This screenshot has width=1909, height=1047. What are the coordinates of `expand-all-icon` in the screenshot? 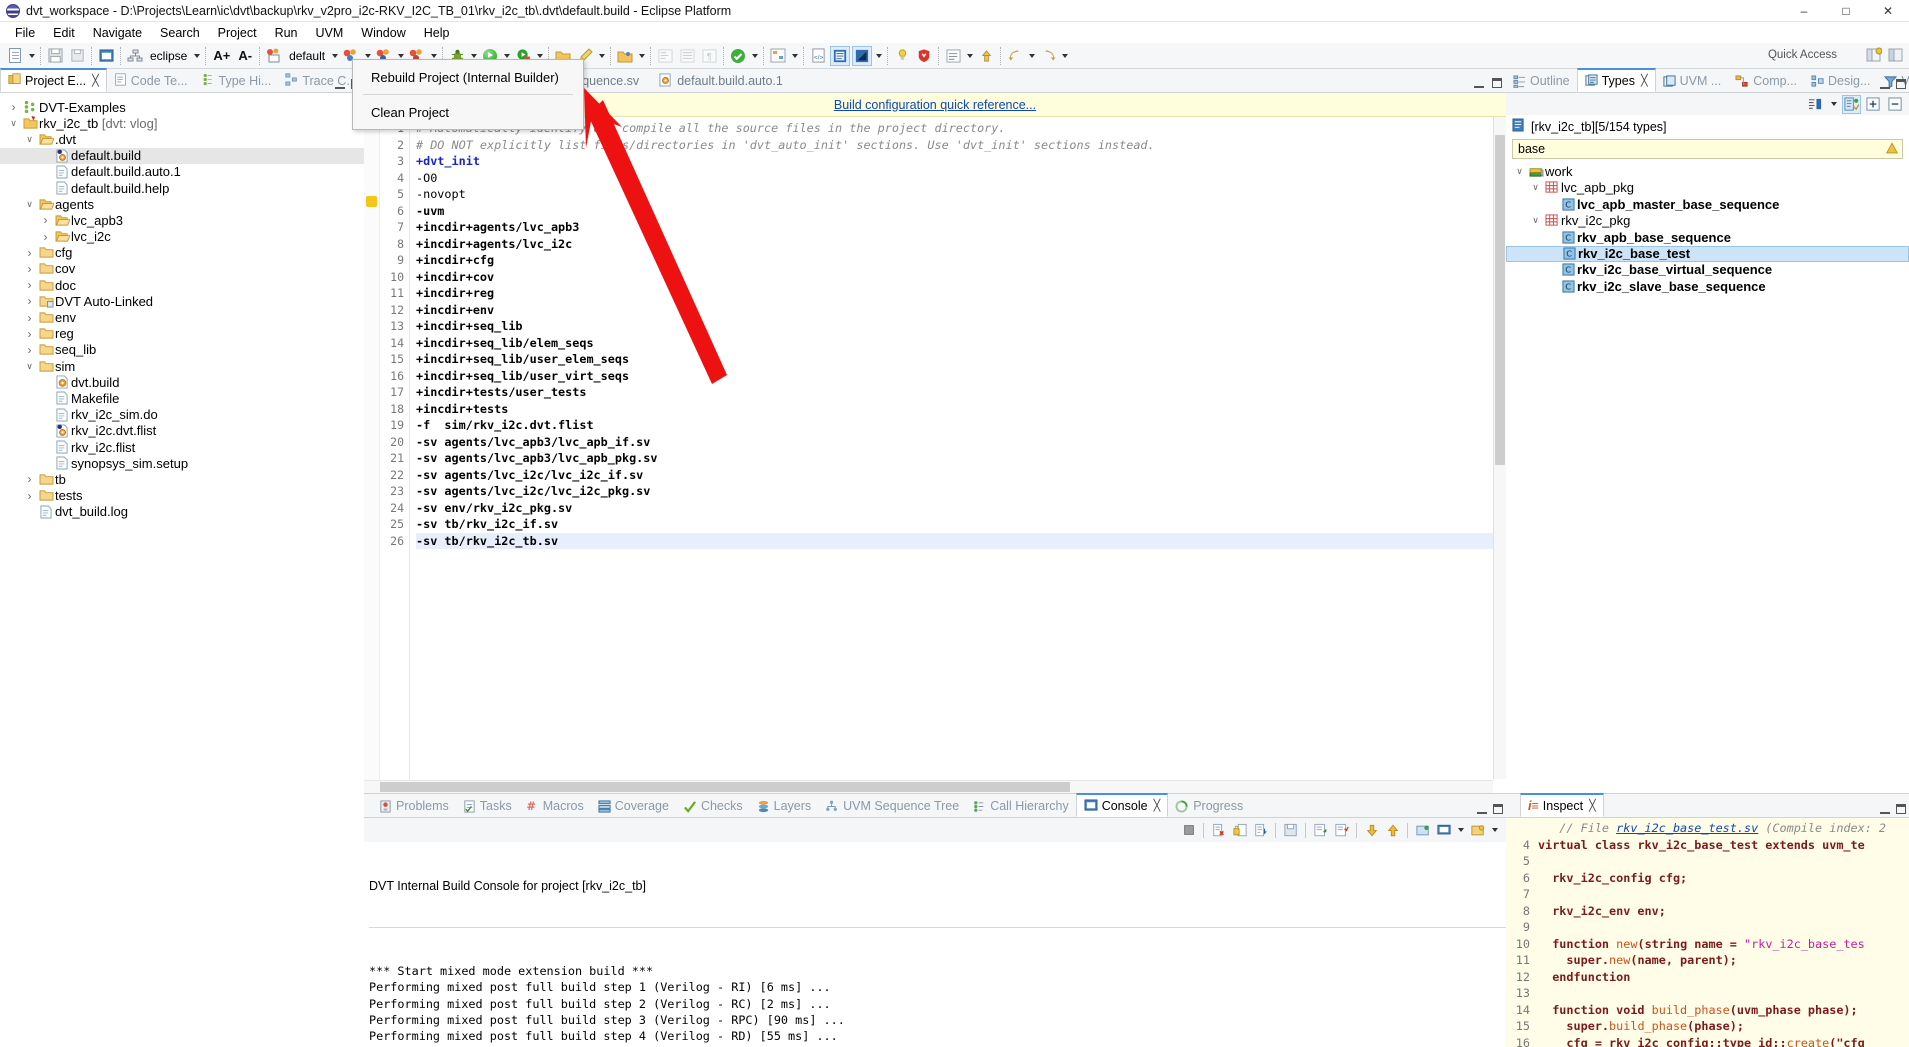 It's located at (1873, 104).